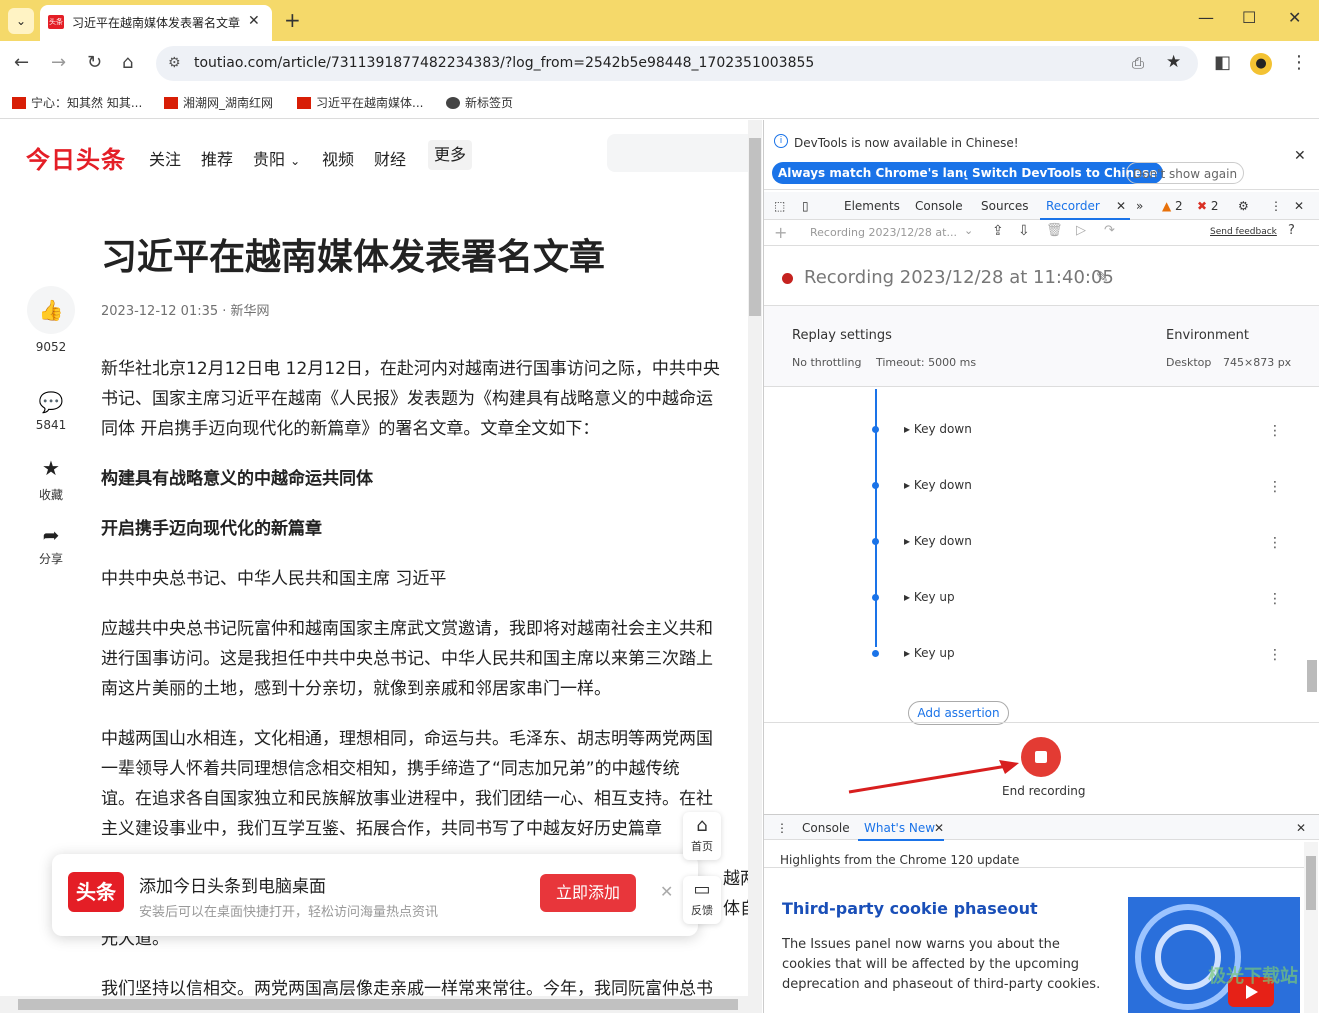 This screenshot has height=1013, width=1319. I want to click on tab-console: Console, so click(939, 206).